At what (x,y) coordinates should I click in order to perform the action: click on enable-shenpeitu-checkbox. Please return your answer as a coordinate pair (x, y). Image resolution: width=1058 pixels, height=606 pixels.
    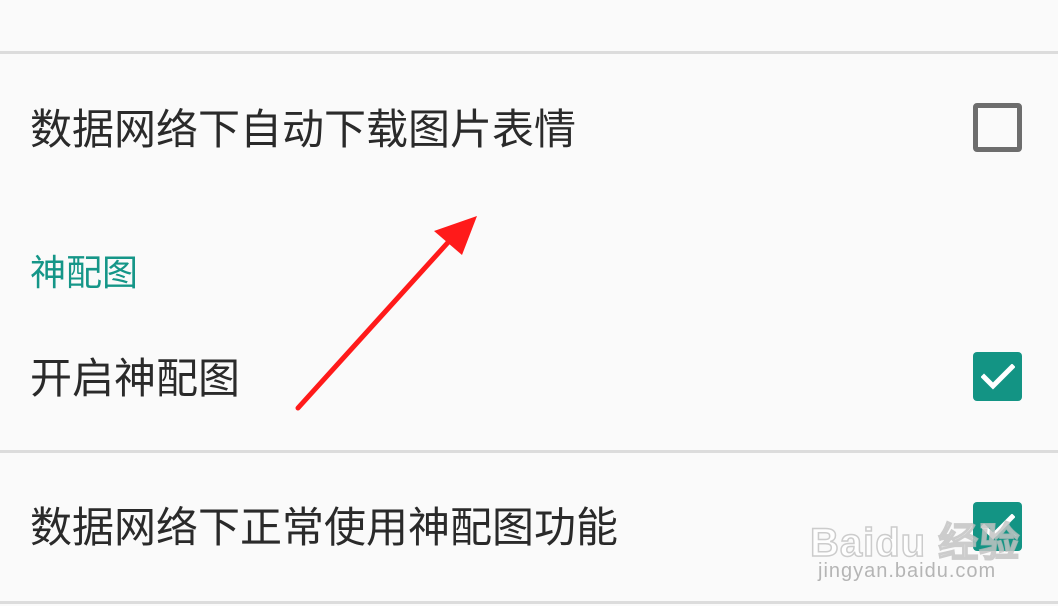
    Looking at the image, I should click on (997, 376).